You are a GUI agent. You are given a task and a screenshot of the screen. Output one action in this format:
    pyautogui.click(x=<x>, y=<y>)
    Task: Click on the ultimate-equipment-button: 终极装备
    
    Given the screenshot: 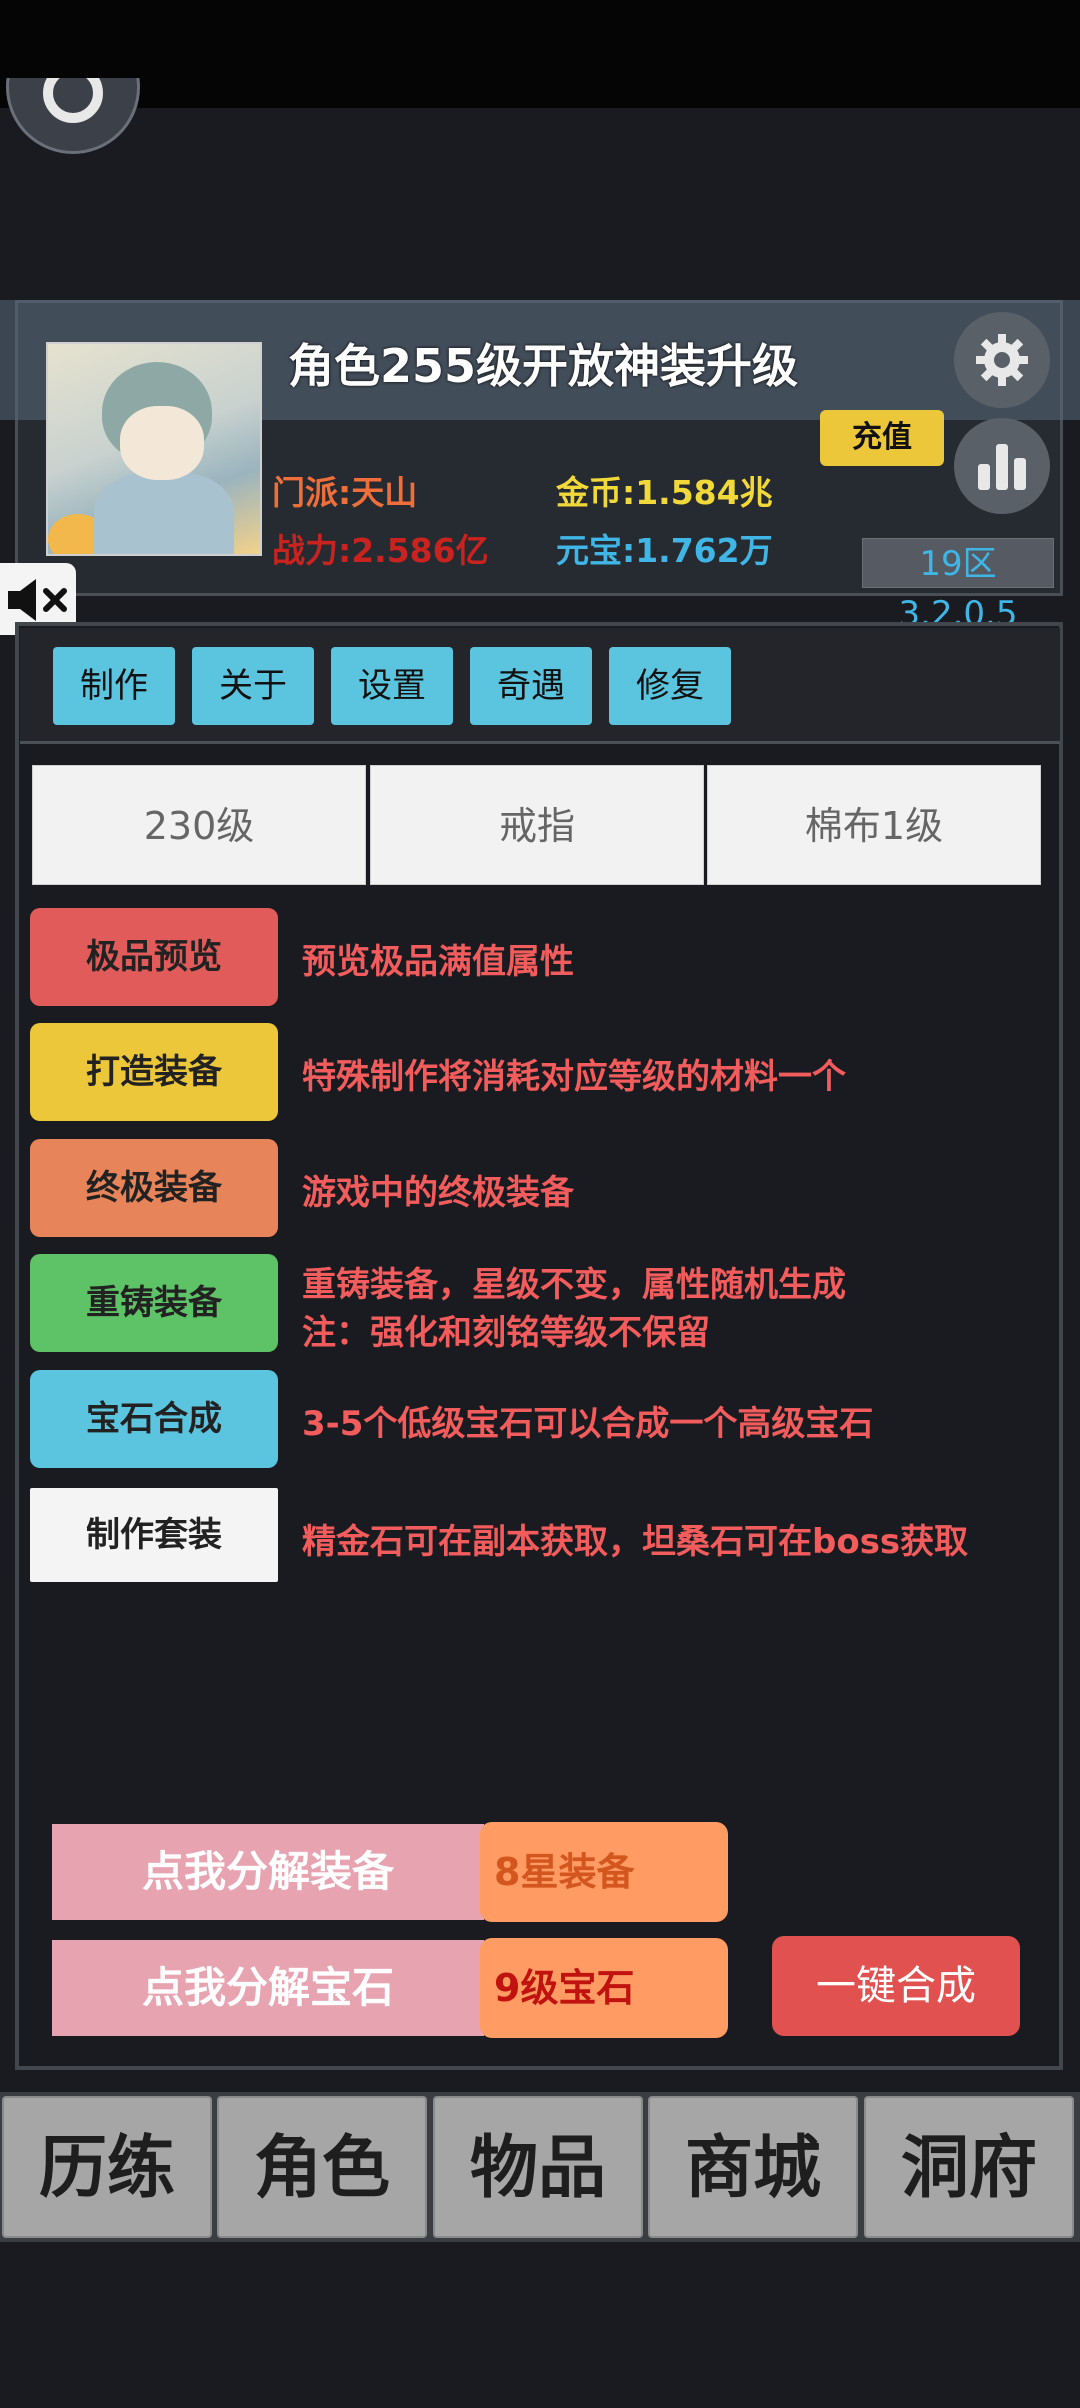 What is the action you would take?
    pyautogui.click(x=154, y=1188)
    